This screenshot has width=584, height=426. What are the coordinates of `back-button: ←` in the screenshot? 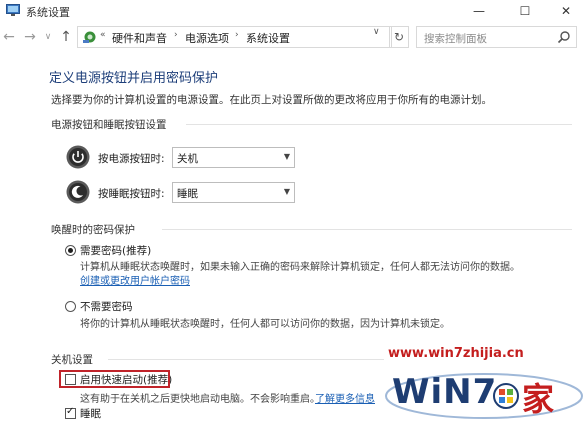 It's located at (9, 37).